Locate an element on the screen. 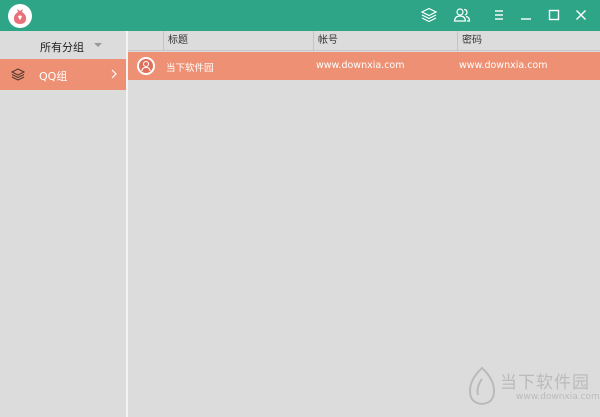  watermark-text: 当下软件园 is located at coordinates (545, 383).